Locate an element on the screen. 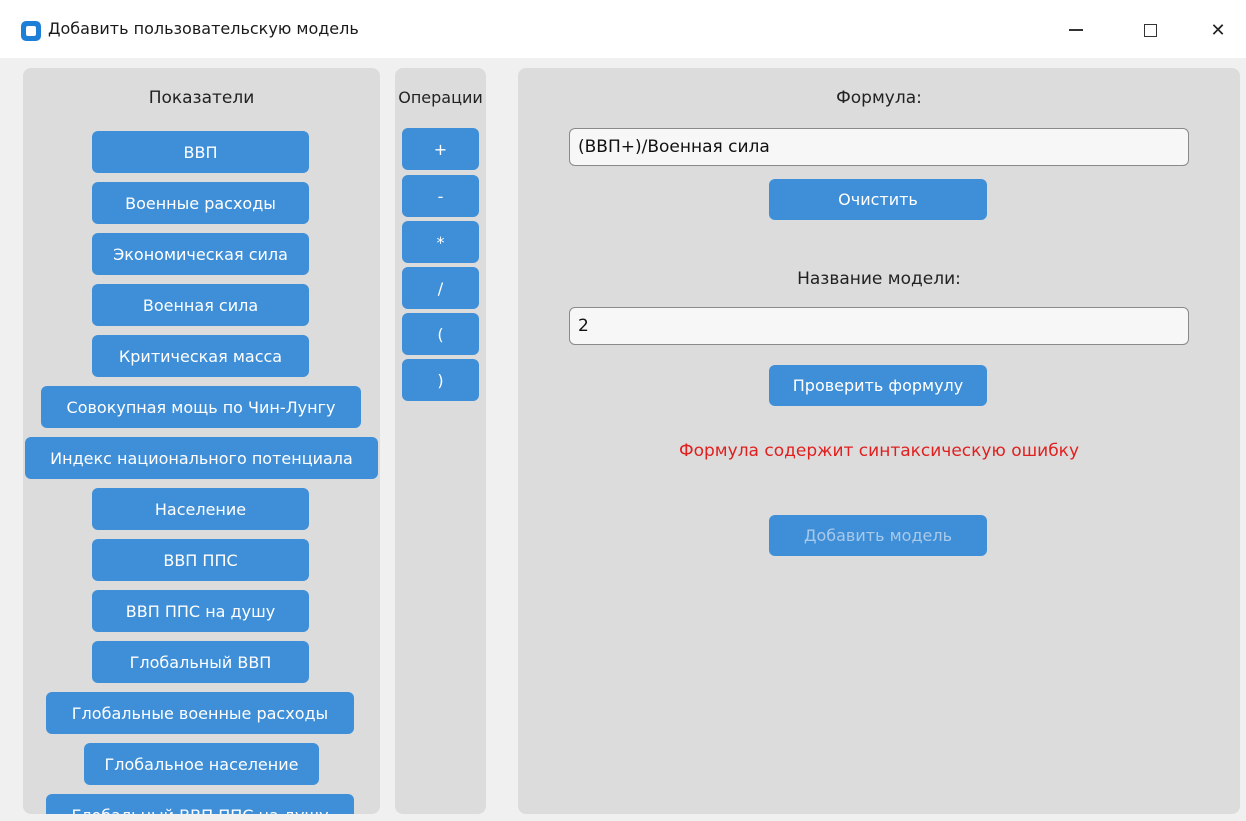  indicators-heading: Показатели is located at coordinates (201, 98).